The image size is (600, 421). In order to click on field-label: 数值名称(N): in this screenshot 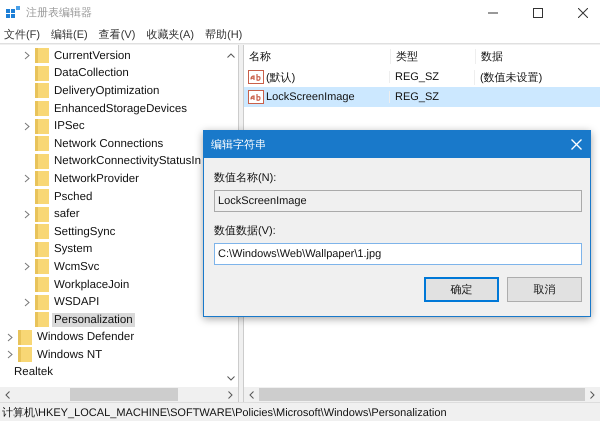, I will do `click(246, 178)`.